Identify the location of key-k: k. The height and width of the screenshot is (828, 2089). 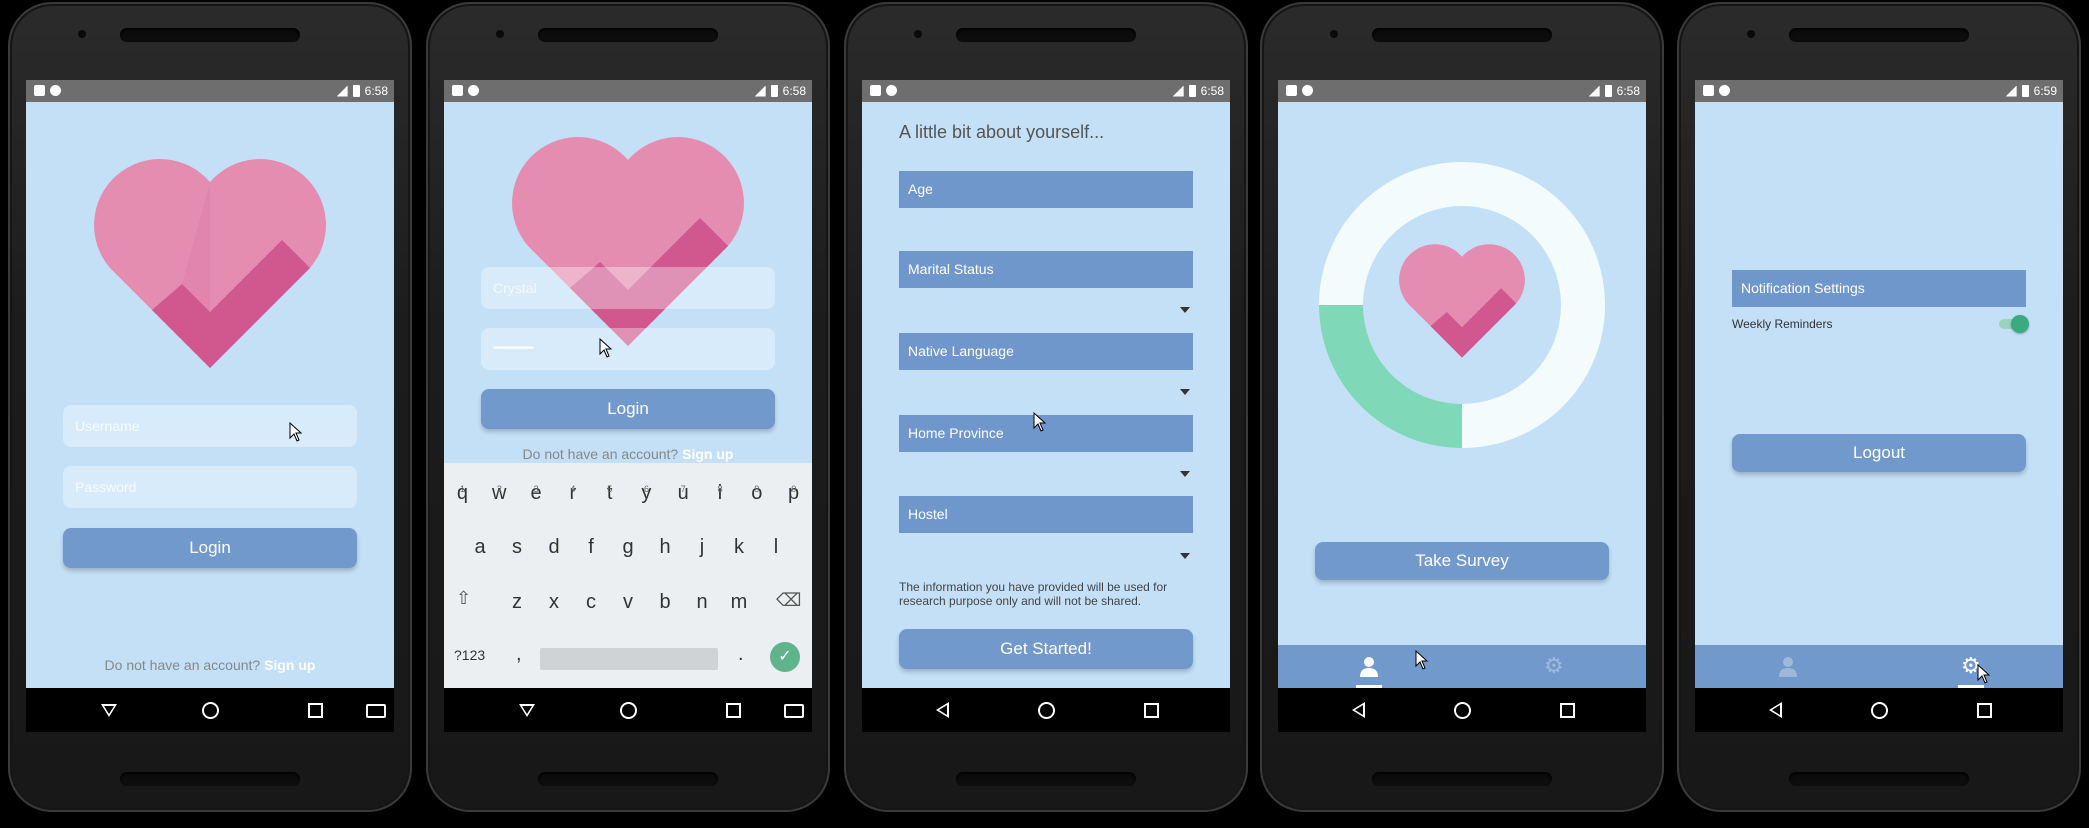
(739, 547).